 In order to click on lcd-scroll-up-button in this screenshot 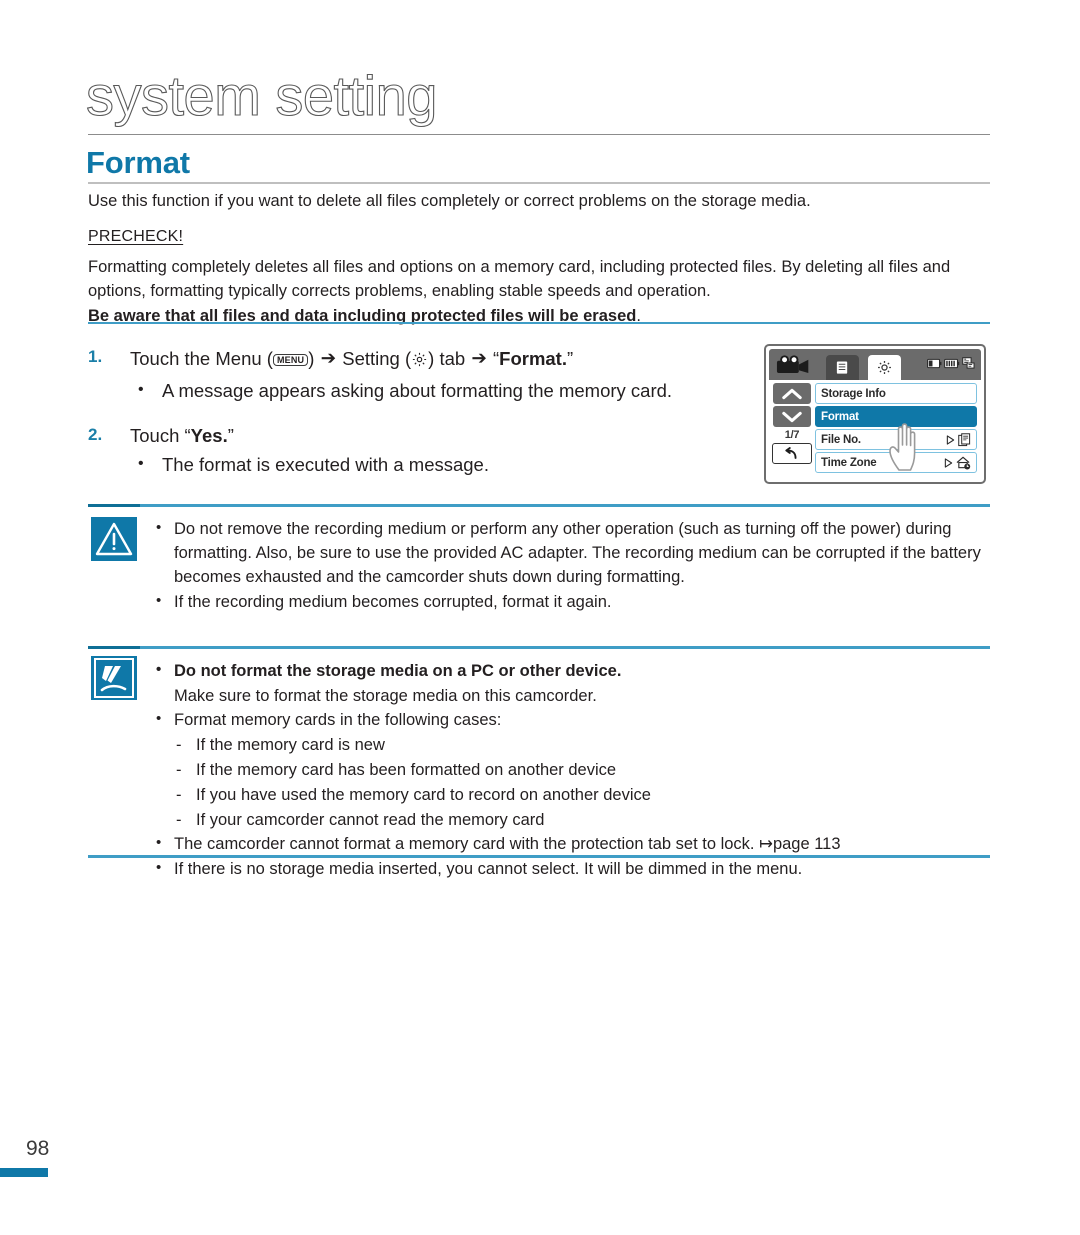, I will do `click(792, 393)`.